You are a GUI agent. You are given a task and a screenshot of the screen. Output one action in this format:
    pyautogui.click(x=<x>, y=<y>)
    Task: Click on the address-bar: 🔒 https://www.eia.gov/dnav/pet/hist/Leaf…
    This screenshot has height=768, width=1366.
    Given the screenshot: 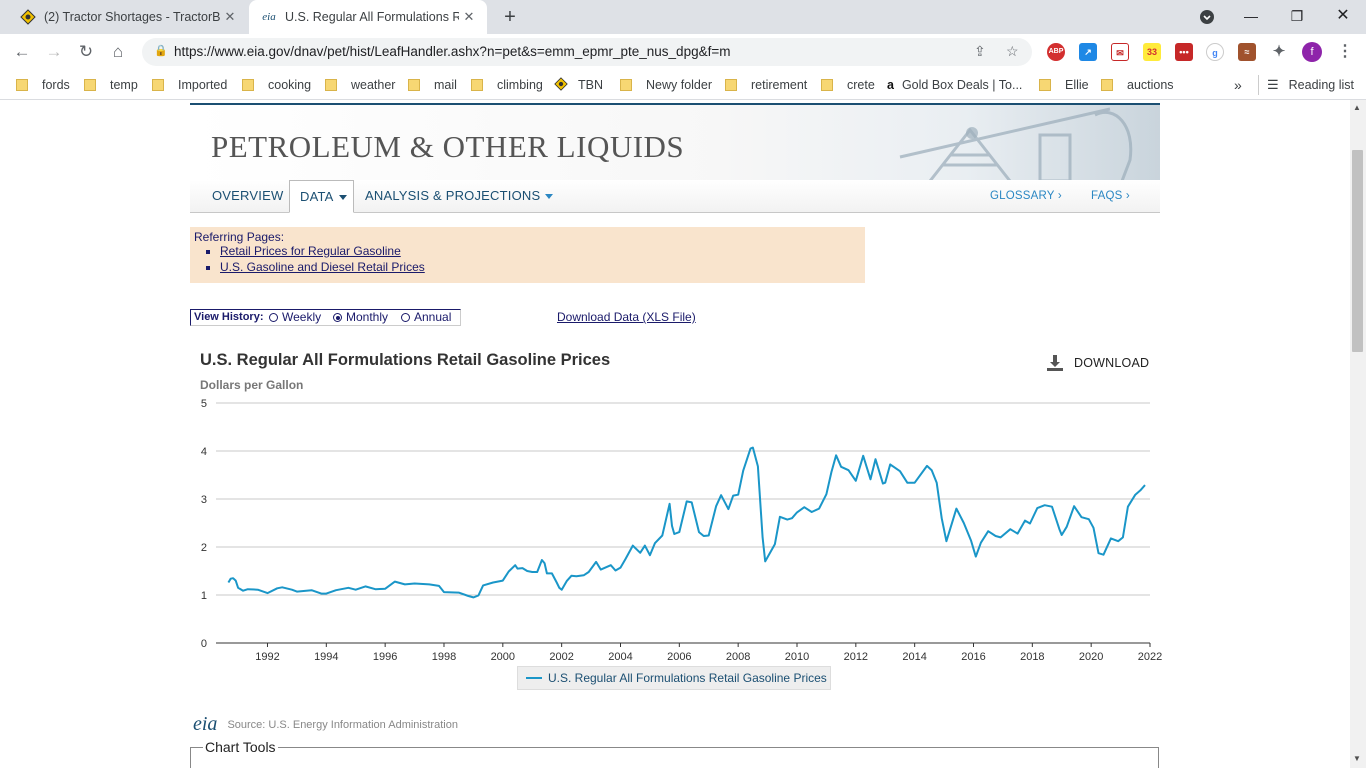 What is the action you would take?
    pyautogui.click(x=587, y=52)
    